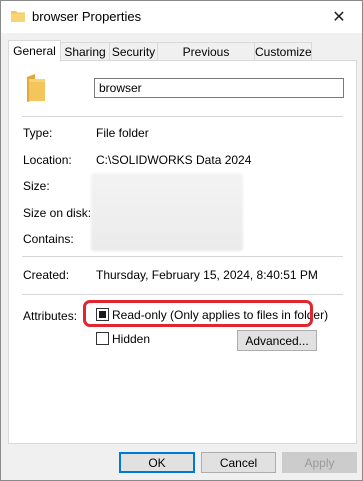  Describe the element at coordinates (206, 59) in the screenshot. I see `tab-previous-versions: Previous Versions` at that location.